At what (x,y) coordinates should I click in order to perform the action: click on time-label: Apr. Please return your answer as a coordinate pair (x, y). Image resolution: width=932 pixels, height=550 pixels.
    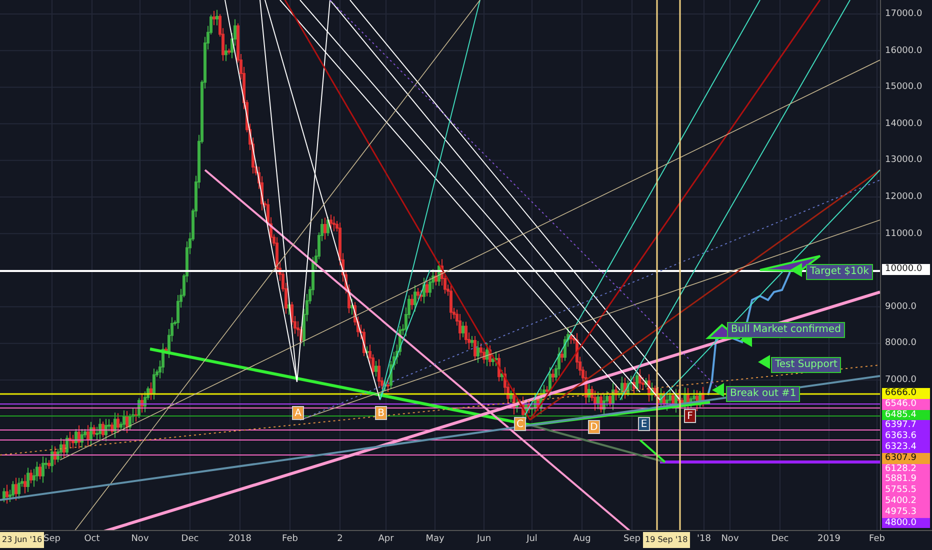
    Looking at the image, I should click on (386, 539).